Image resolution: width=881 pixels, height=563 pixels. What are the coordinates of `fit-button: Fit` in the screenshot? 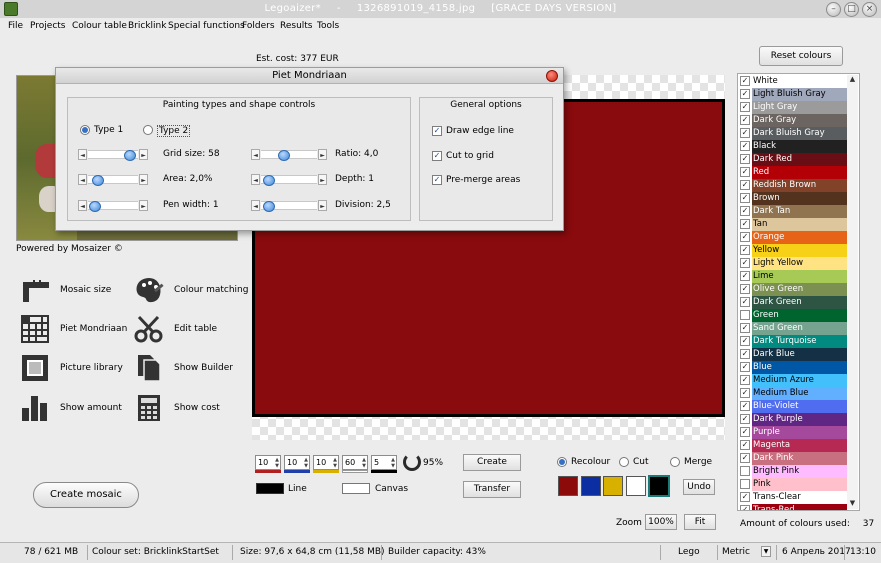 It's located at (700, 522).